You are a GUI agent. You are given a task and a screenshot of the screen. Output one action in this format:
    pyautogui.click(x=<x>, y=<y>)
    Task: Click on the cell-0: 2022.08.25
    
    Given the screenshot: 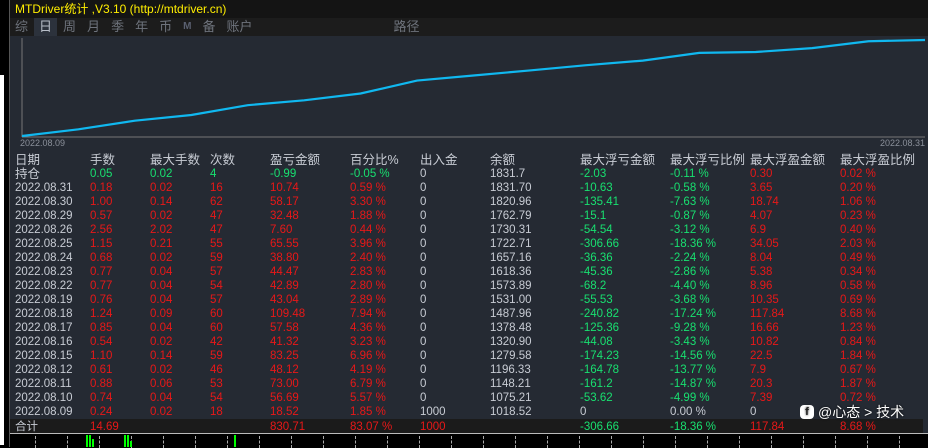 What is the action you would take?
    pyautogui.click(x=50, y=244)
    